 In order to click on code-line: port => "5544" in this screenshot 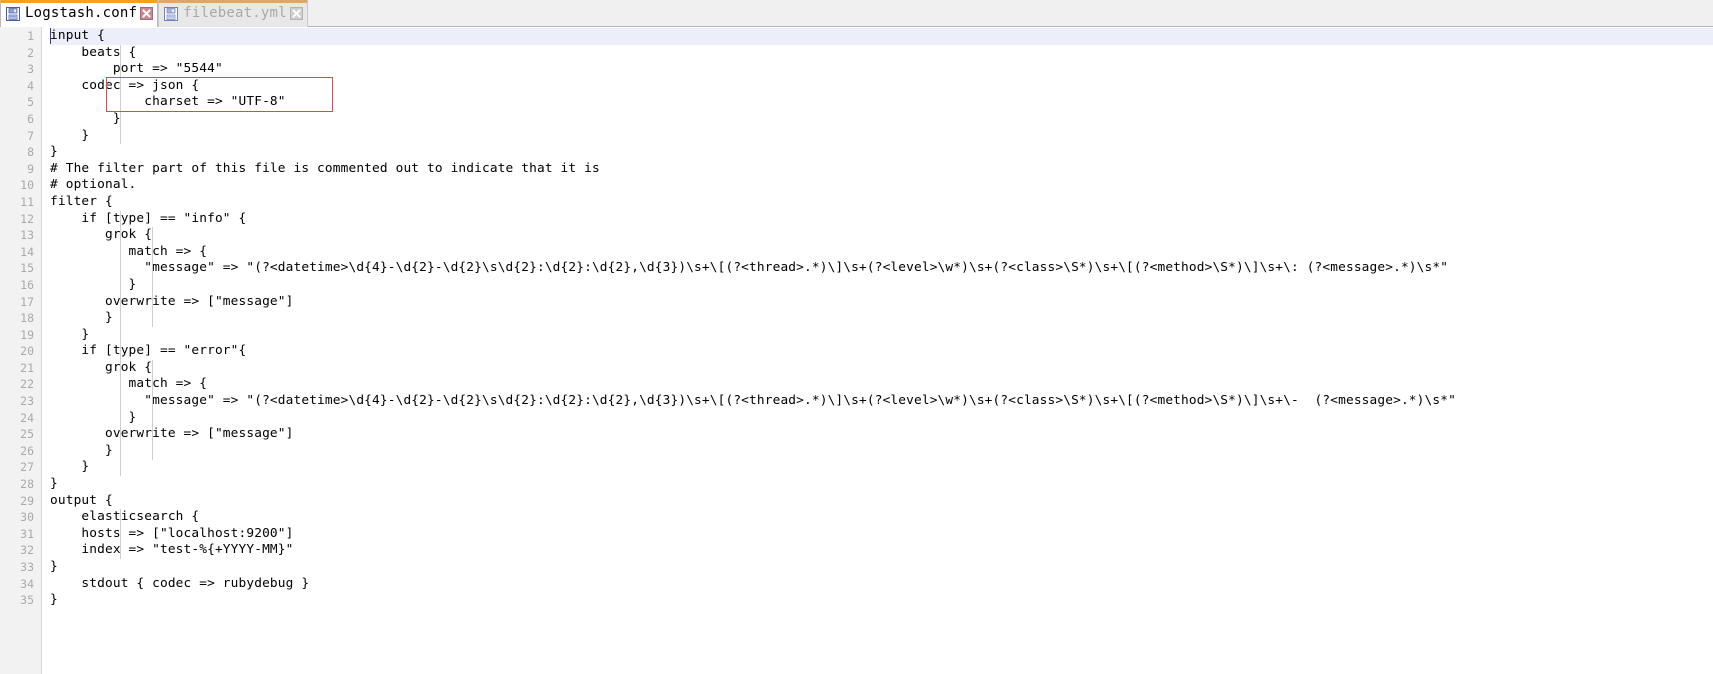, I will do `click(881, 69)`.